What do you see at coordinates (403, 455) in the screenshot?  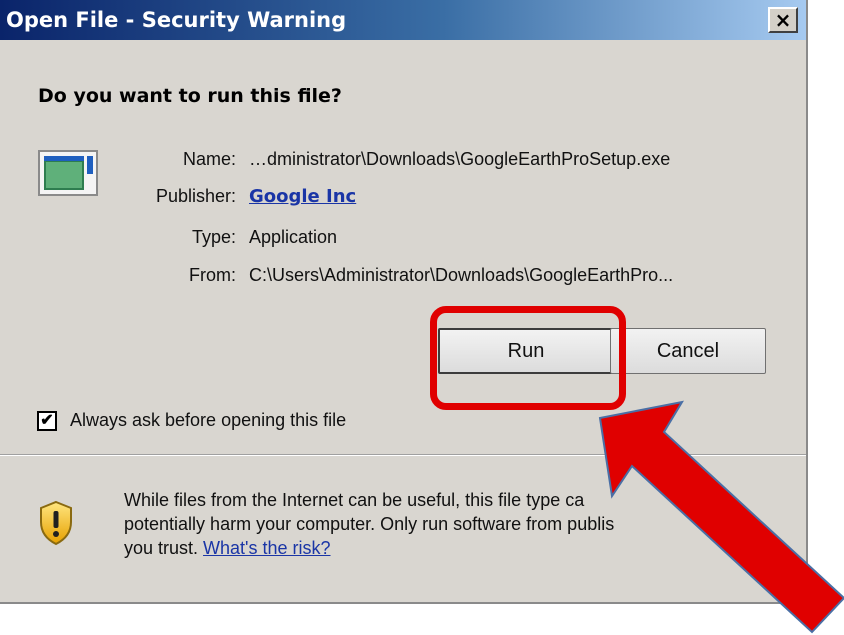 I see `divider` at bounding box center [403, 455].